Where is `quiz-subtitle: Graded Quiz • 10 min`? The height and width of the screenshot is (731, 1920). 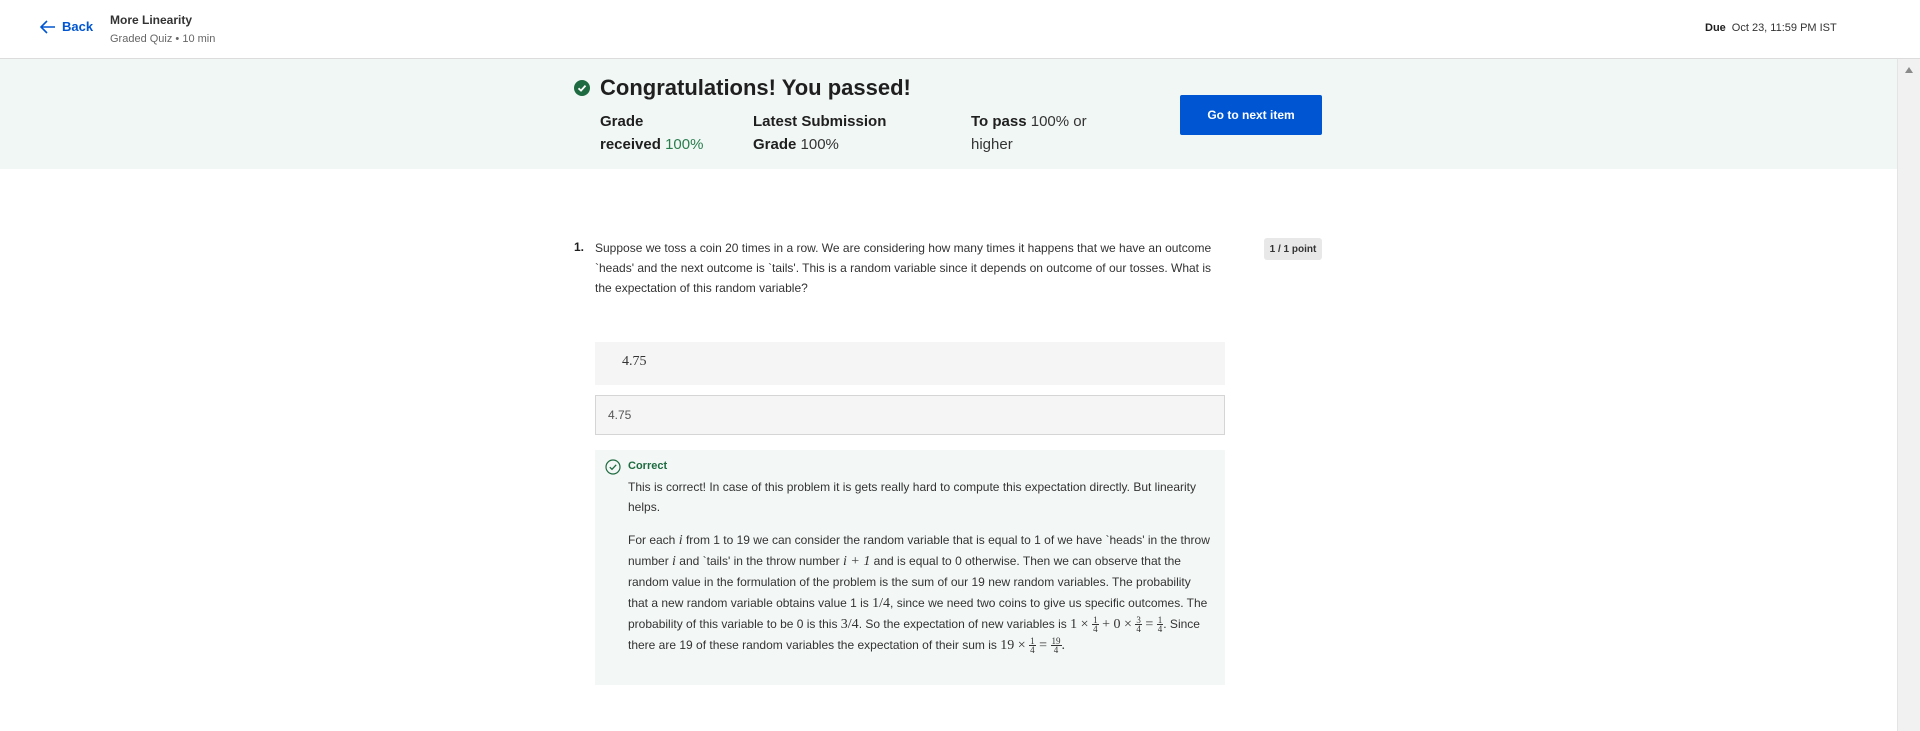 quiz-subtitle: Graded Quiz • 10 min is located at coordinates (163, 39).